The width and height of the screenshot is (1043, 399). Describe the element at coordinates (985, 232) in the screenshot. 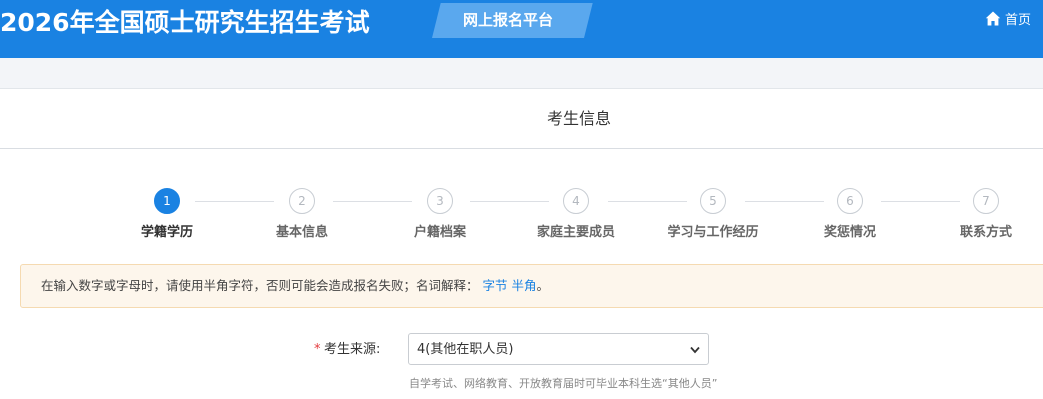

I see `step-label: 联系方式` at that location.